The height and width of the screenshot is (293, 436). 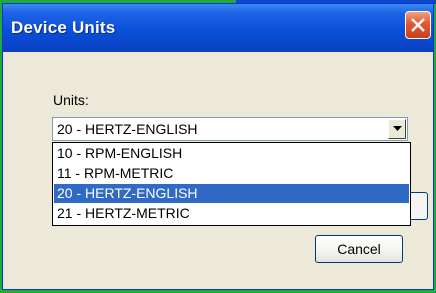 I want to click on chevron-down-icon, so click(x=397, y=128).